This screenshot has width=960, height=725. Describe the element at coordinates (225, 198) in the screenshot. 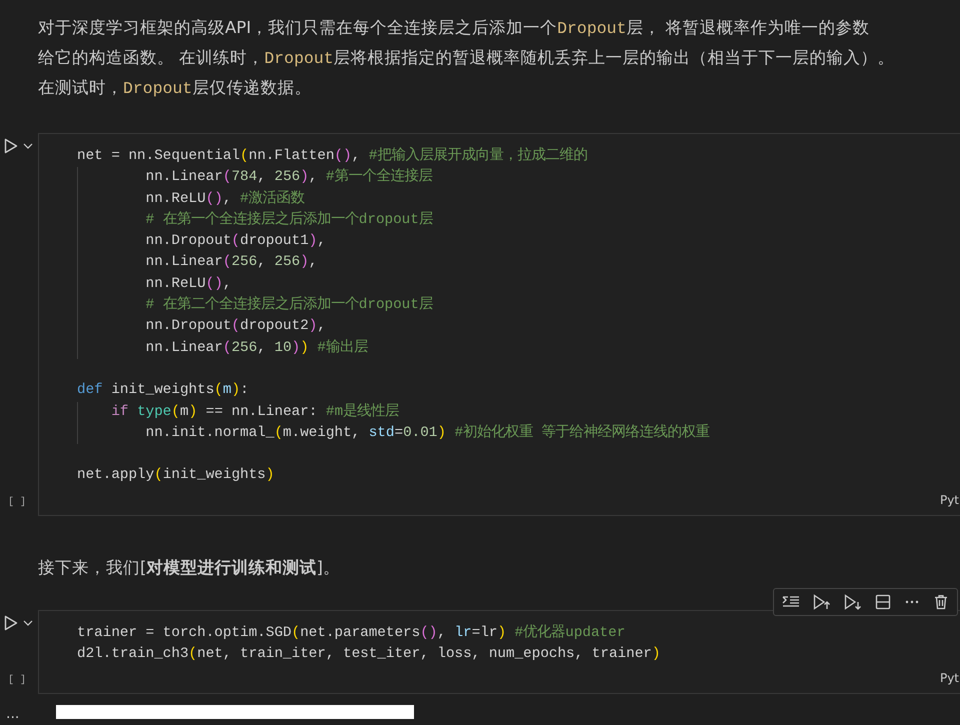

I see `code-line: nn.ReLU(), #激活函数` at that location.